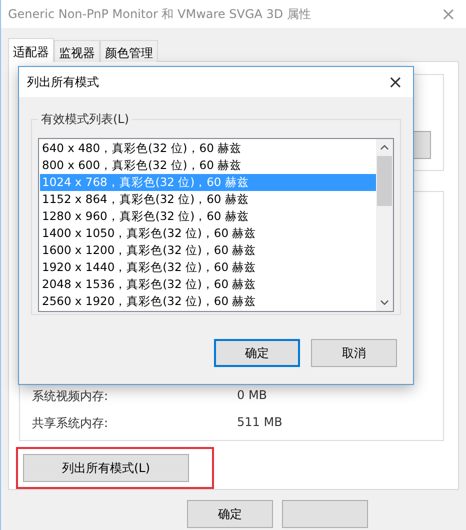  Describe the element at coordinates (85, 119) in the screenshot. I see `group-label: 有效模式列表(L)` at that location.